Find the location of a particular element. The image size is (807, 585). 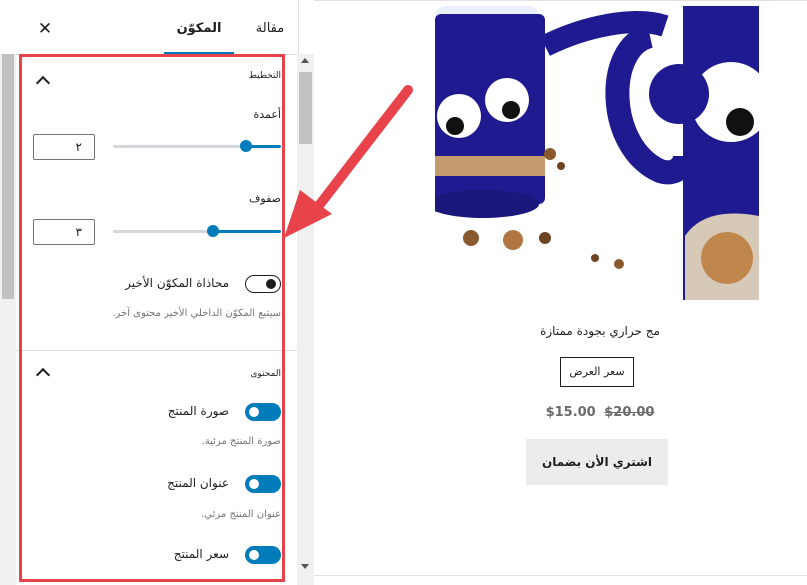

columns-slider-thumb is located at coordinates (246, 146).